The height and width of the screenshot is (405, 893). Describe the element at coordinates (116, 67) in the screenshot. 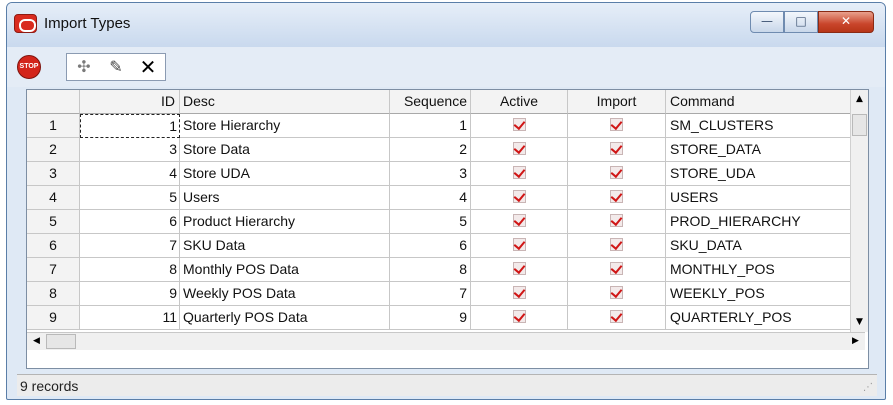

I see `edit-record-icon: ✎` at that location.